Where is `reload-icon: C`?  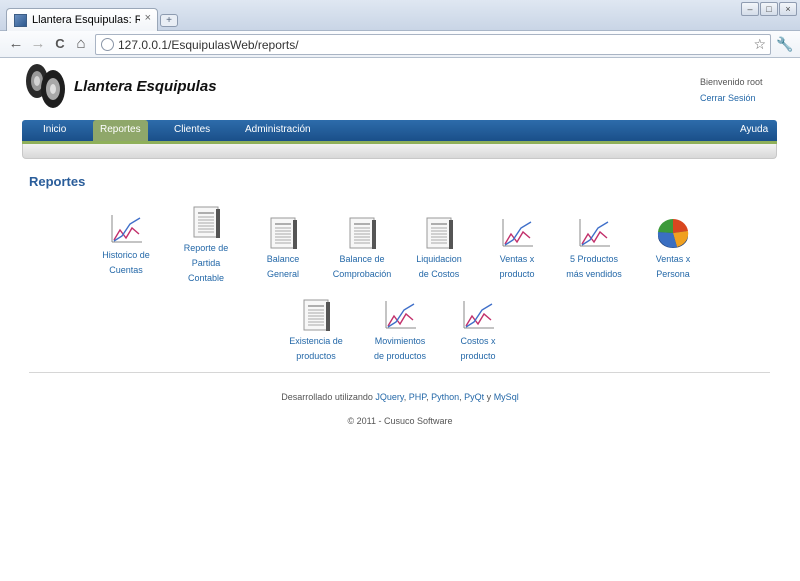 reload-icon: C is located at coordinates (60, 44).